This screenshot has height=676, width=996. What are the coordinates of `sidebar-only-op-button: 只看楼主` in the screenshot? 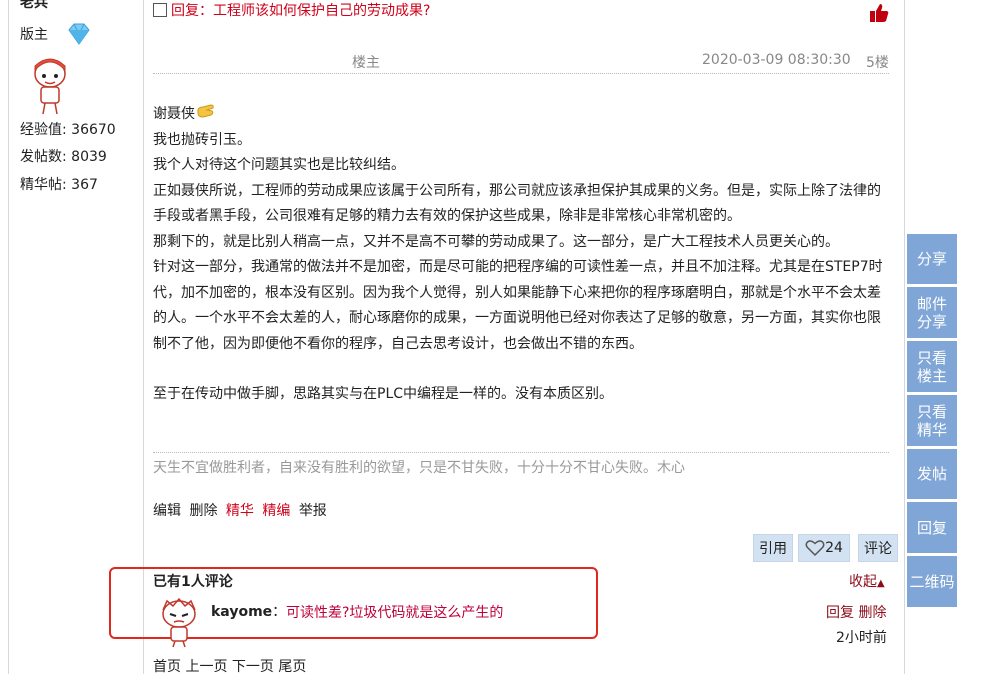 It's located at (932, 366).